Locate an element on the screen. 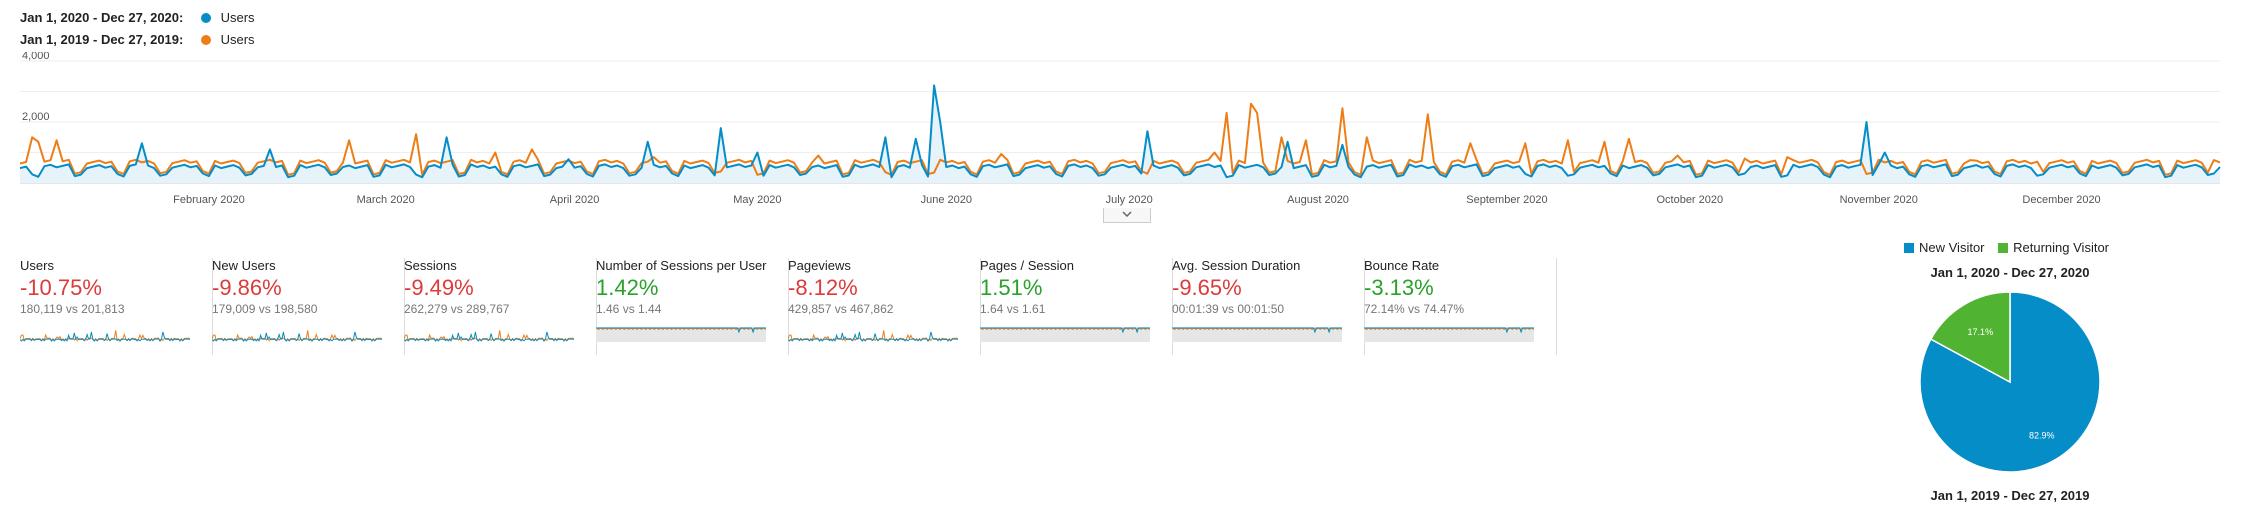 The image size is (2244, 508). metric-name: Avg. Session Duration is located at coordinates (1236, 265).